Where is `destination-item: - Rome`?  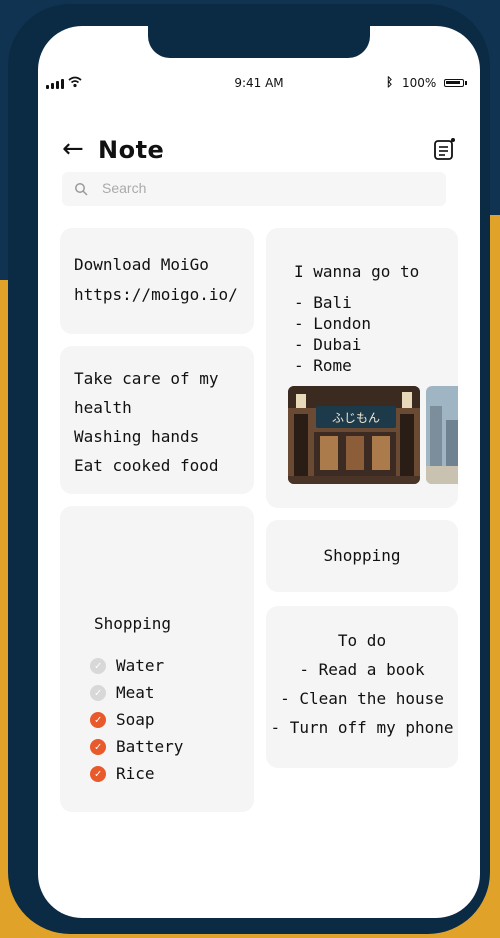
destination-item: - Rome is located at coordinates (323, 365).